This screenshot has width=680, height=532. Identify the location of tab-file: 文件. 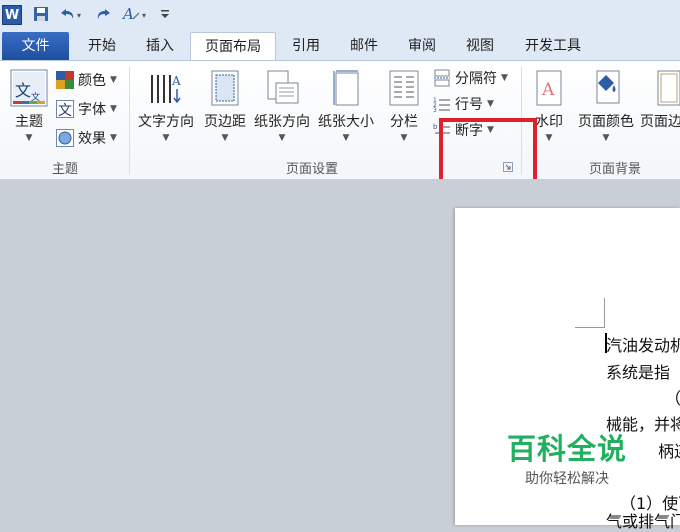
(35, 46).